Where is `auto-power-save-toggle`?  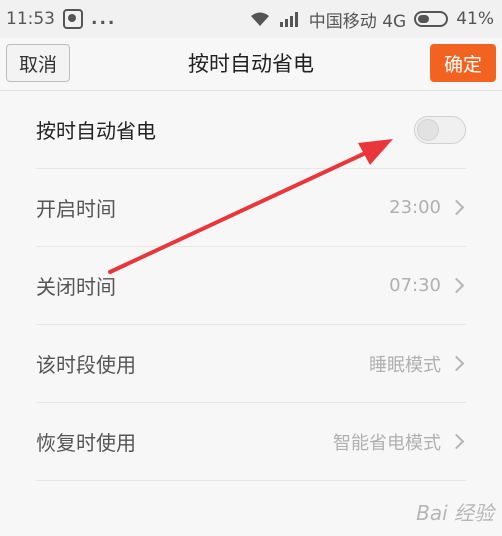
auto-power-save-toggle is located at coordinates (440, 129).